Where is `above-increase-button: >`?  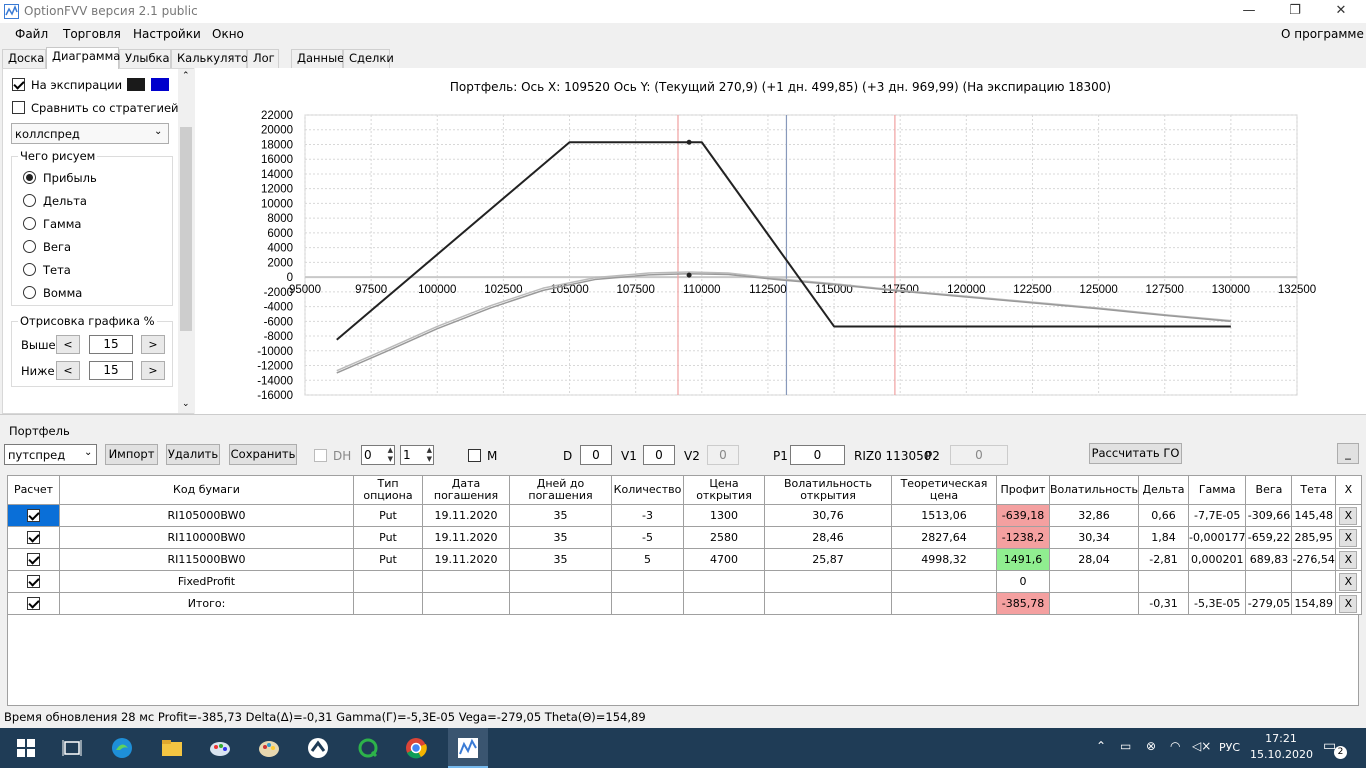
above-increase-button: > is located at coordinates (153, 344).